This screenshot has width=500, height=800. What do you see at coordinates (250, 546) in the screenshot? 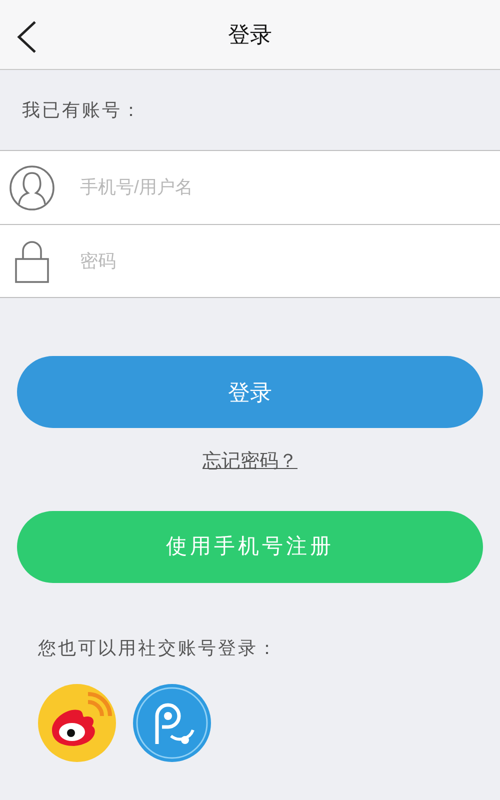
I see `register-button: 使用手机号注册` at bounding box center [250, 546].